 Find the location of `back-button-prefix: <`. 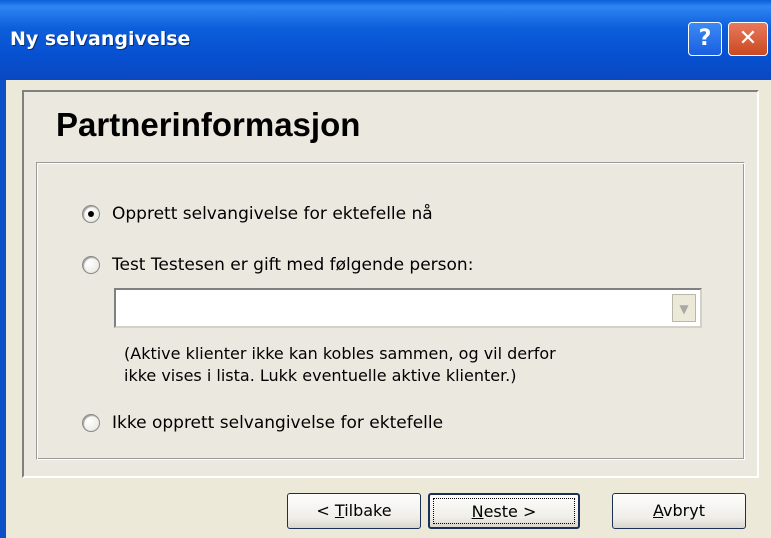

back-button-prefix: < is located at coordinates (325, 510).